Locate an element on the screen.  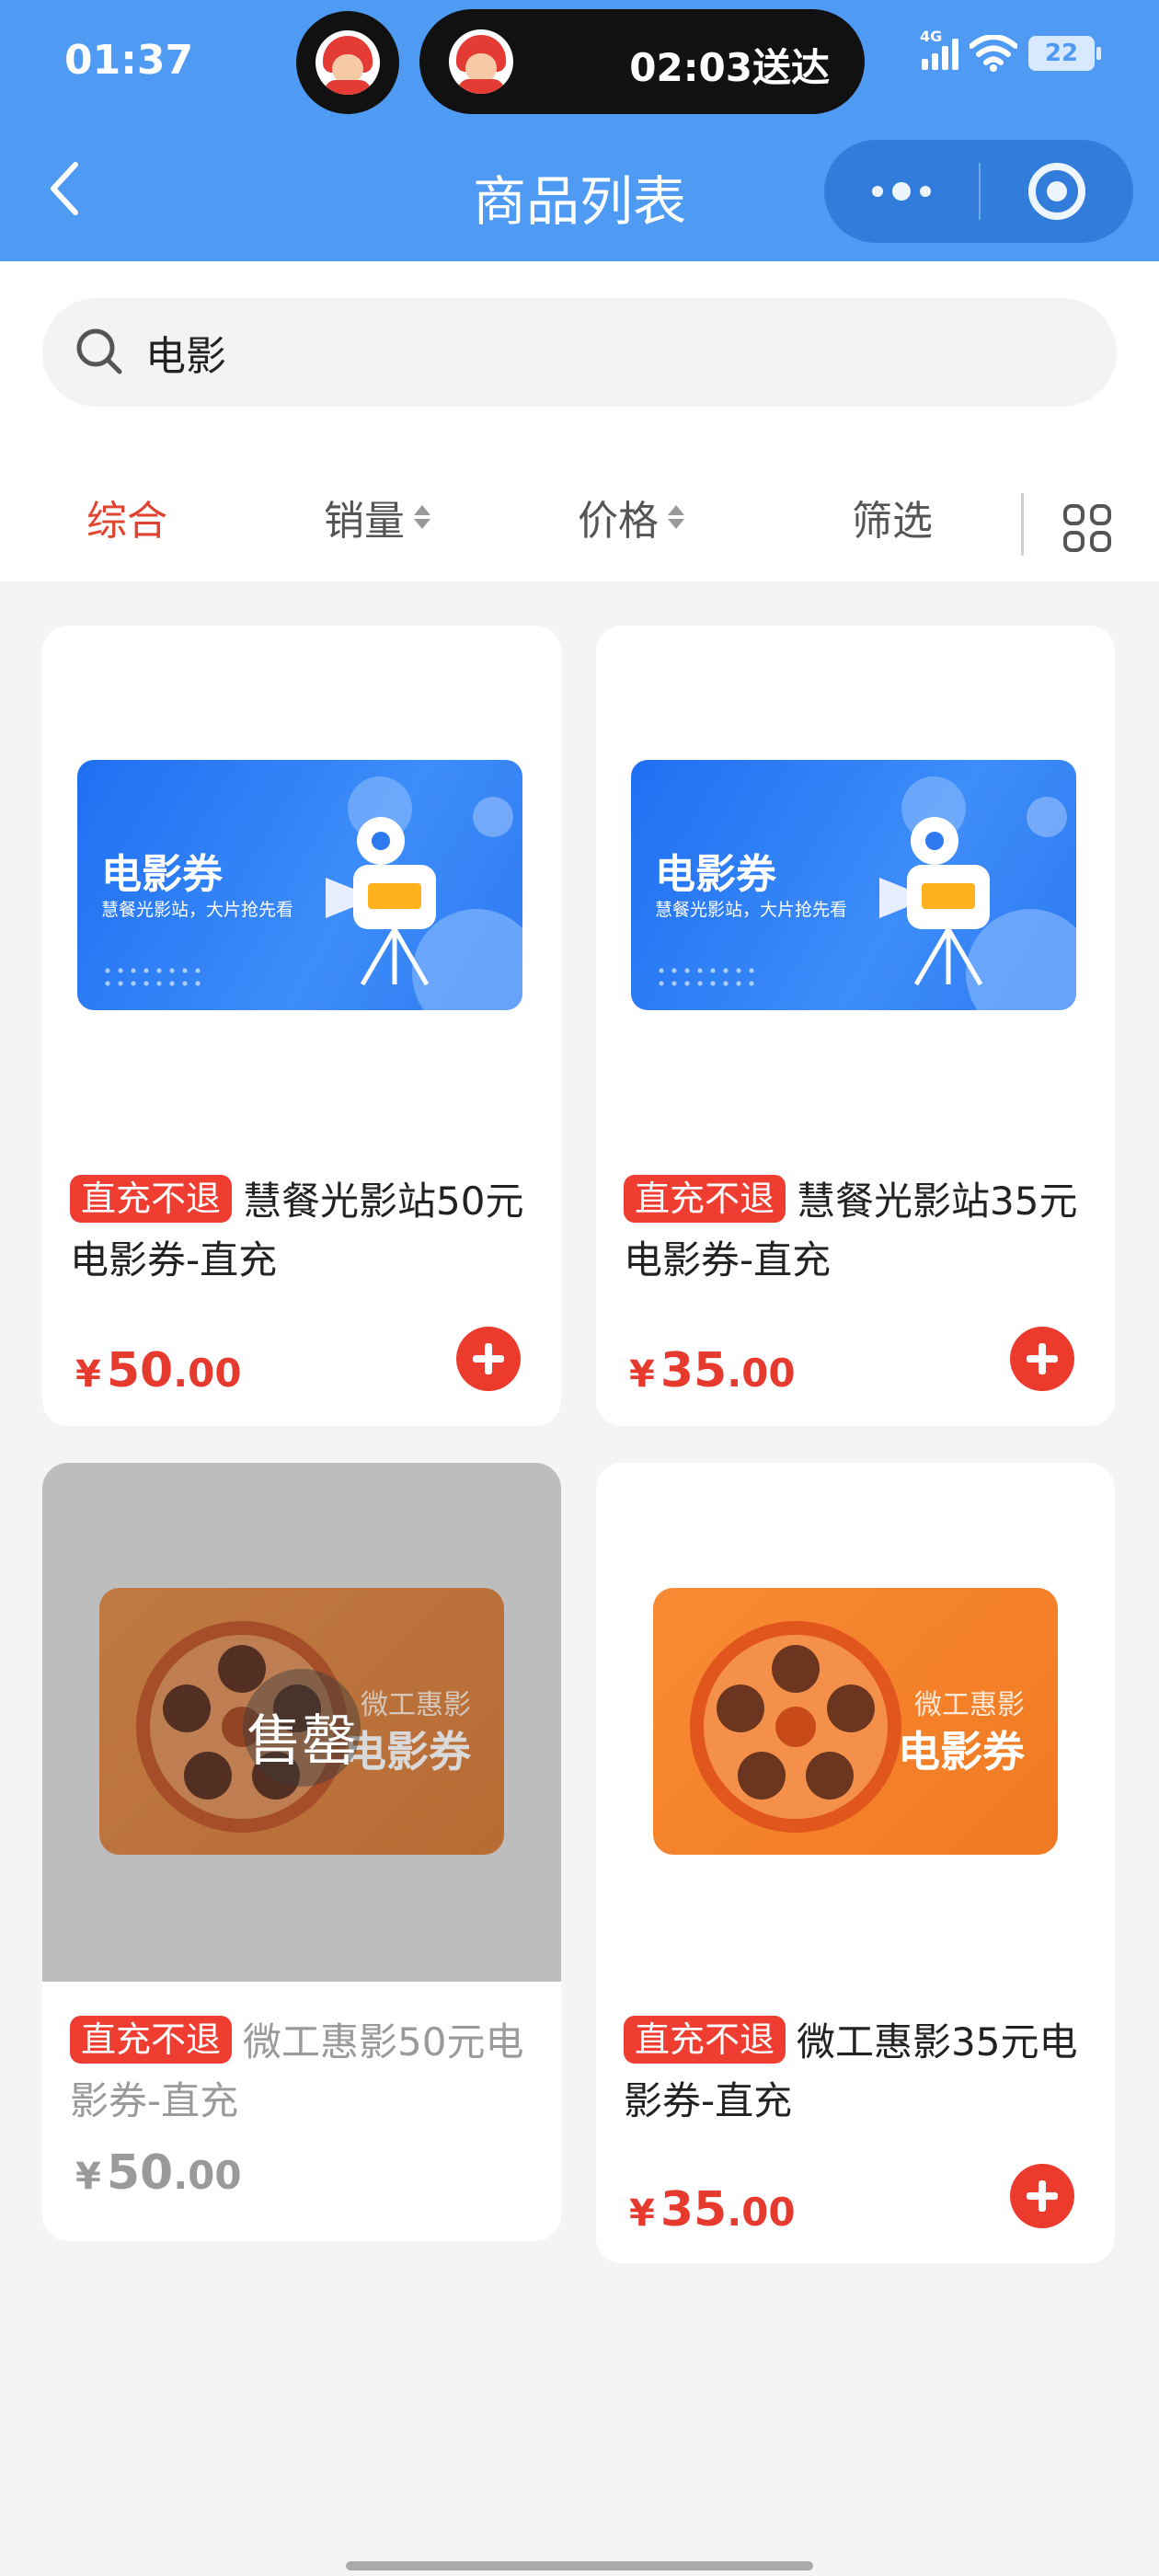
product-image: 微工惠影 电影券 售罄 is located at coordinates (301, 1722).